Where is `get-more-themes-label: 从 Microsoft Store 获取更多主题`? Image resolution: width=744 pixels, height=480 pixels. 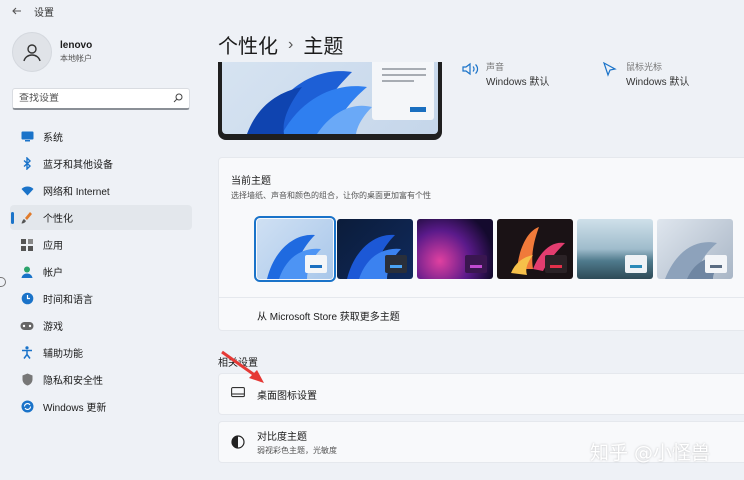 get-more-themes-label: 从 Microsoft Store 获取更多主题 is located at coordinates (328, 317).